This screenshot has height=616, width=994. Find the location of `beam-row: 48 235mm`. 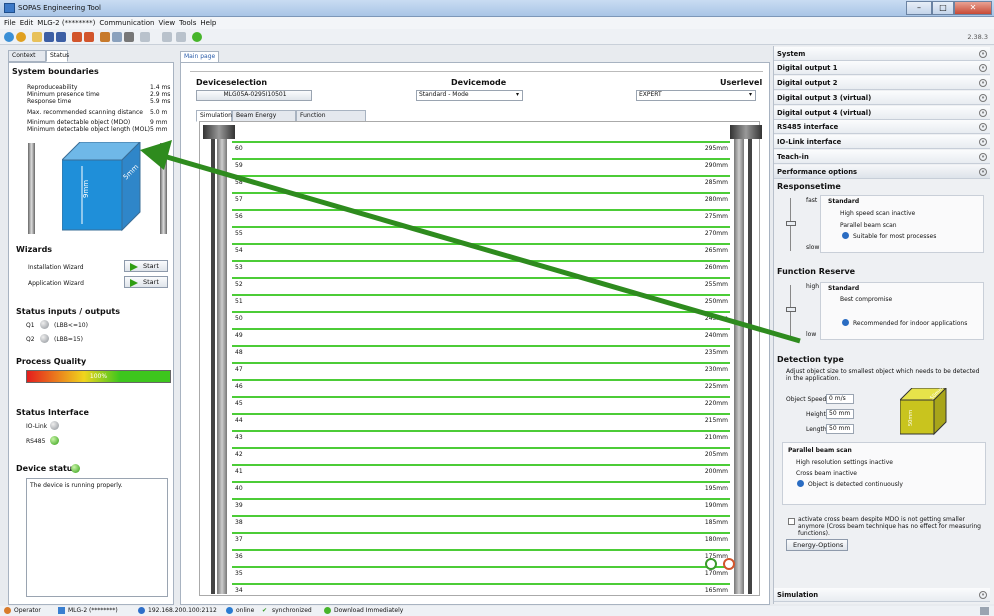

beam-row: 48 235mm is located at coordinates (481, 353).